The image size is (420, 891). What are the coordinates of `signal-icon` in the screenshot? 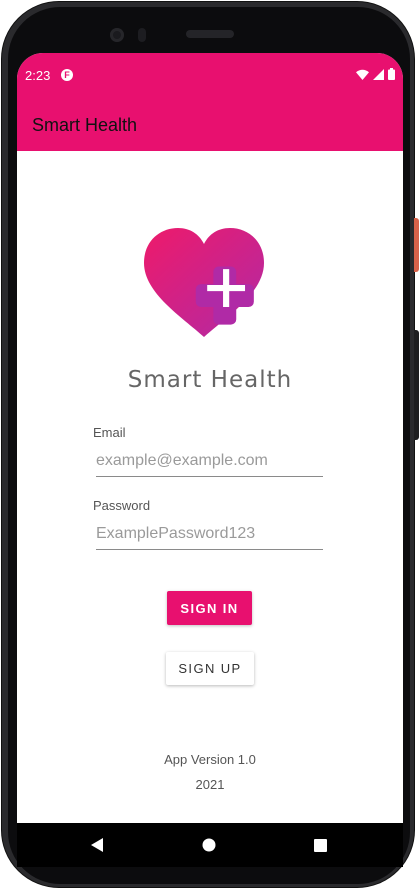 It's located at (378, 74).